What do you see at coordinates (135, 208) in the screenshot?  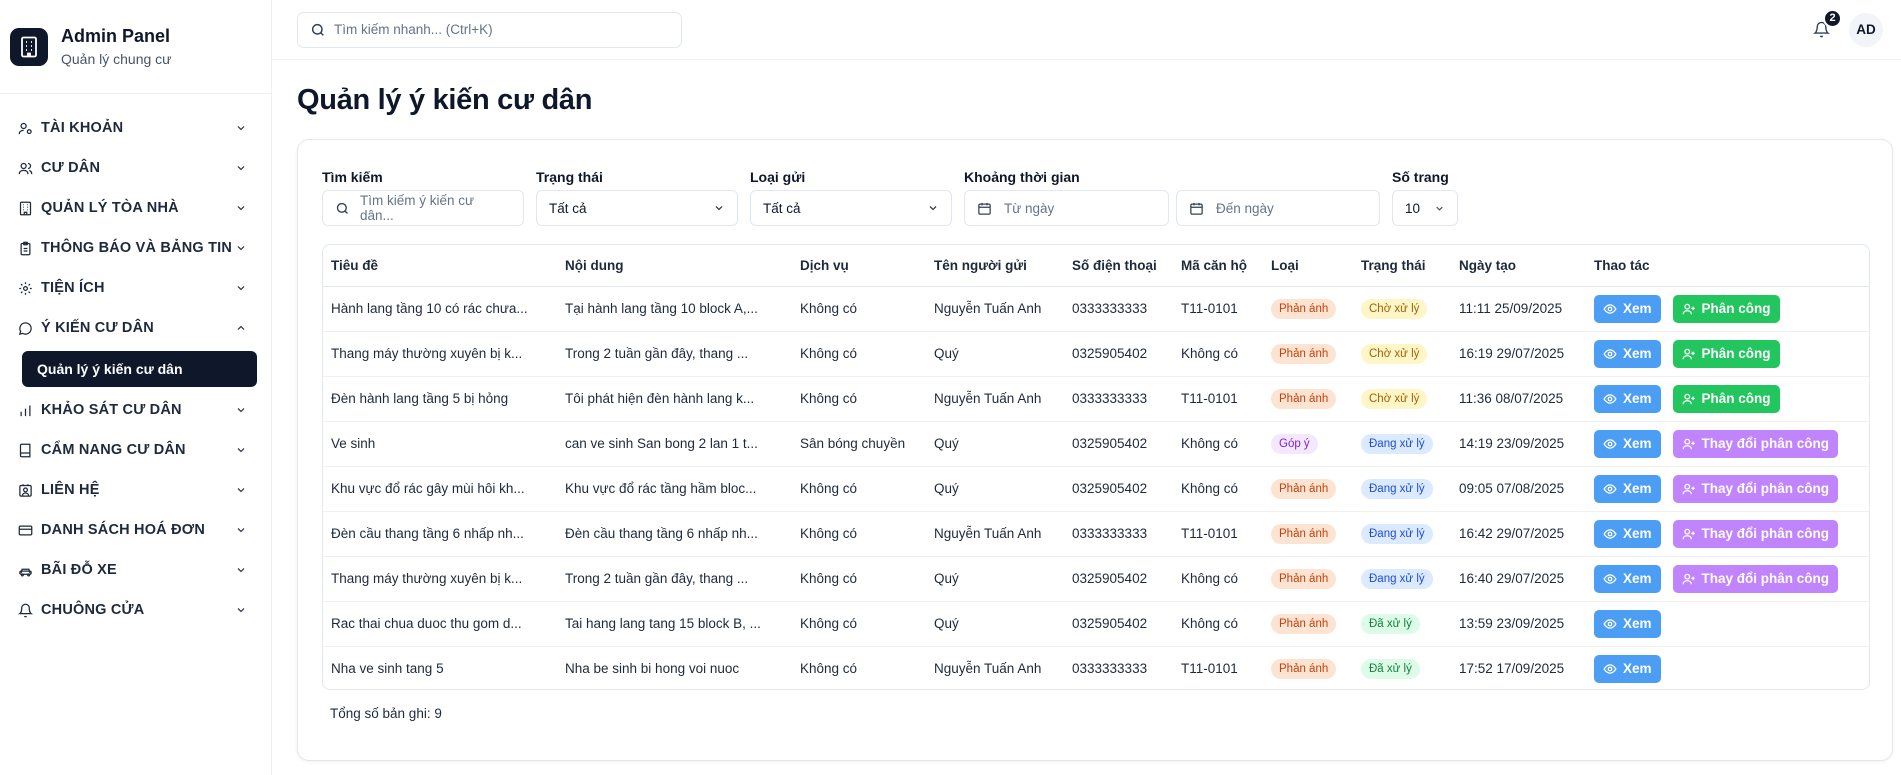 I see `sidebar-item-2: QUẢN LÝ TÒA NHÀ` at bounding box center [135, 208].